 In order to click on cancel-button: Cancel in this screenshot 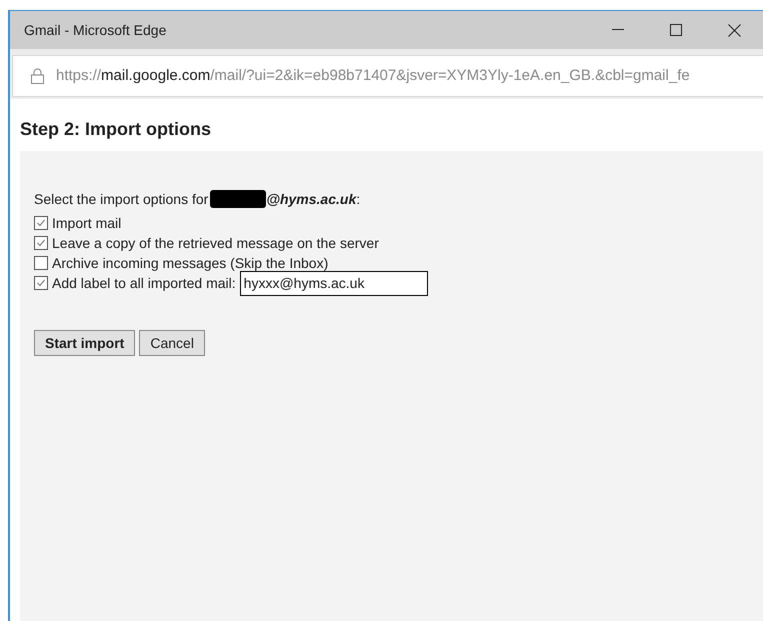, I will do `click(172, 343)`.